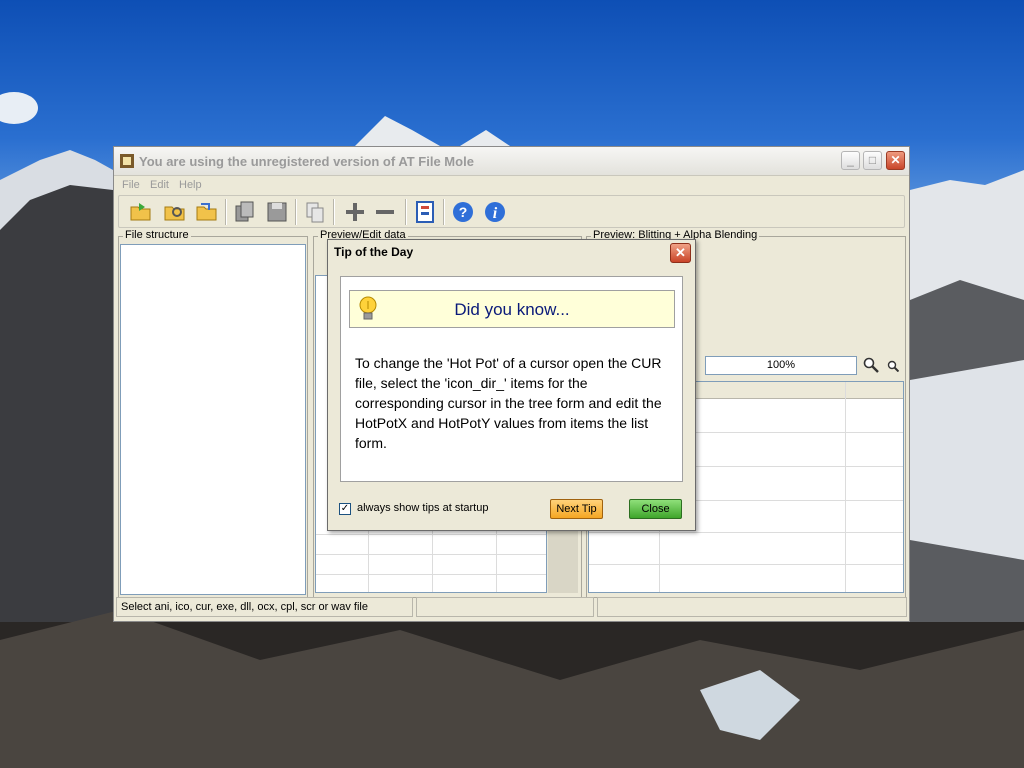 This screenshot has width=1024, height=768. I want to click on menu-help: Help, so click(190, 185).